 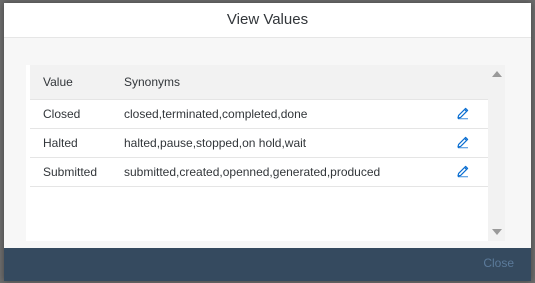 I want to click on table-row: Closed closed,terminated,completed,done, so click(x=259, y=114).